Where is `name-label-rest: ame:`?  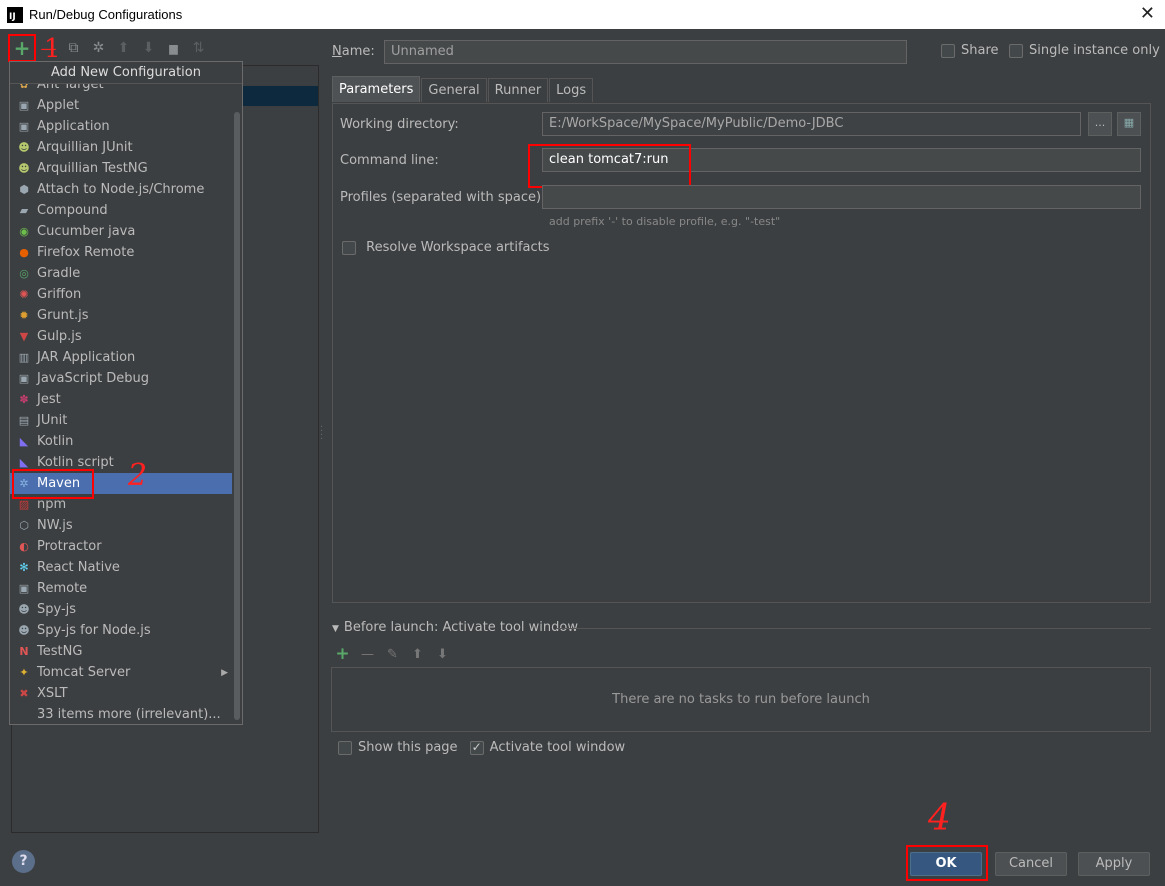 name-label-rest: ame: is located at coordinates (358, 51).